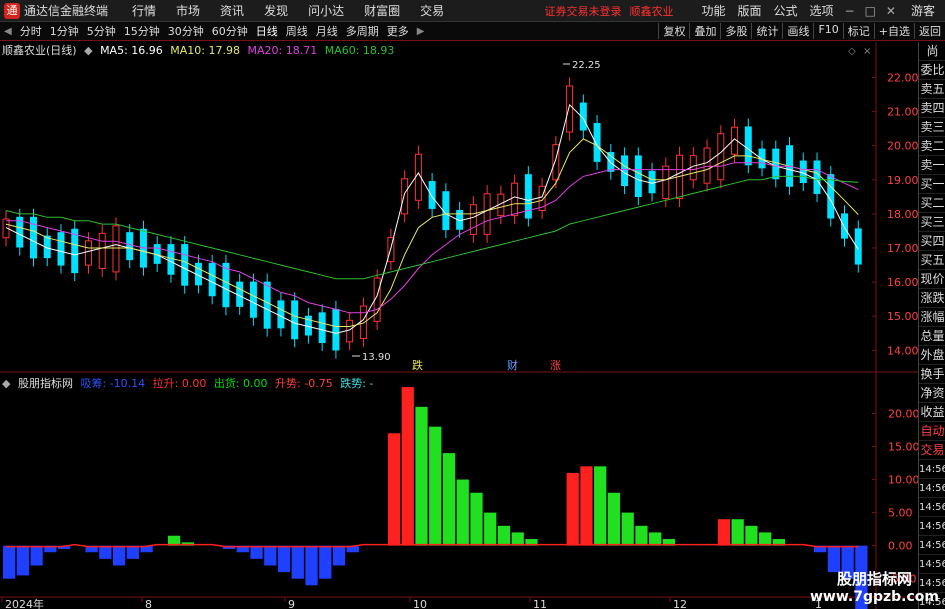 The width and height of the screenshot is (945, 609). What do you see at coordinates (267, 31) in the screenshot?
I see `period-daily: 日线` at bounding box center [267, 31].